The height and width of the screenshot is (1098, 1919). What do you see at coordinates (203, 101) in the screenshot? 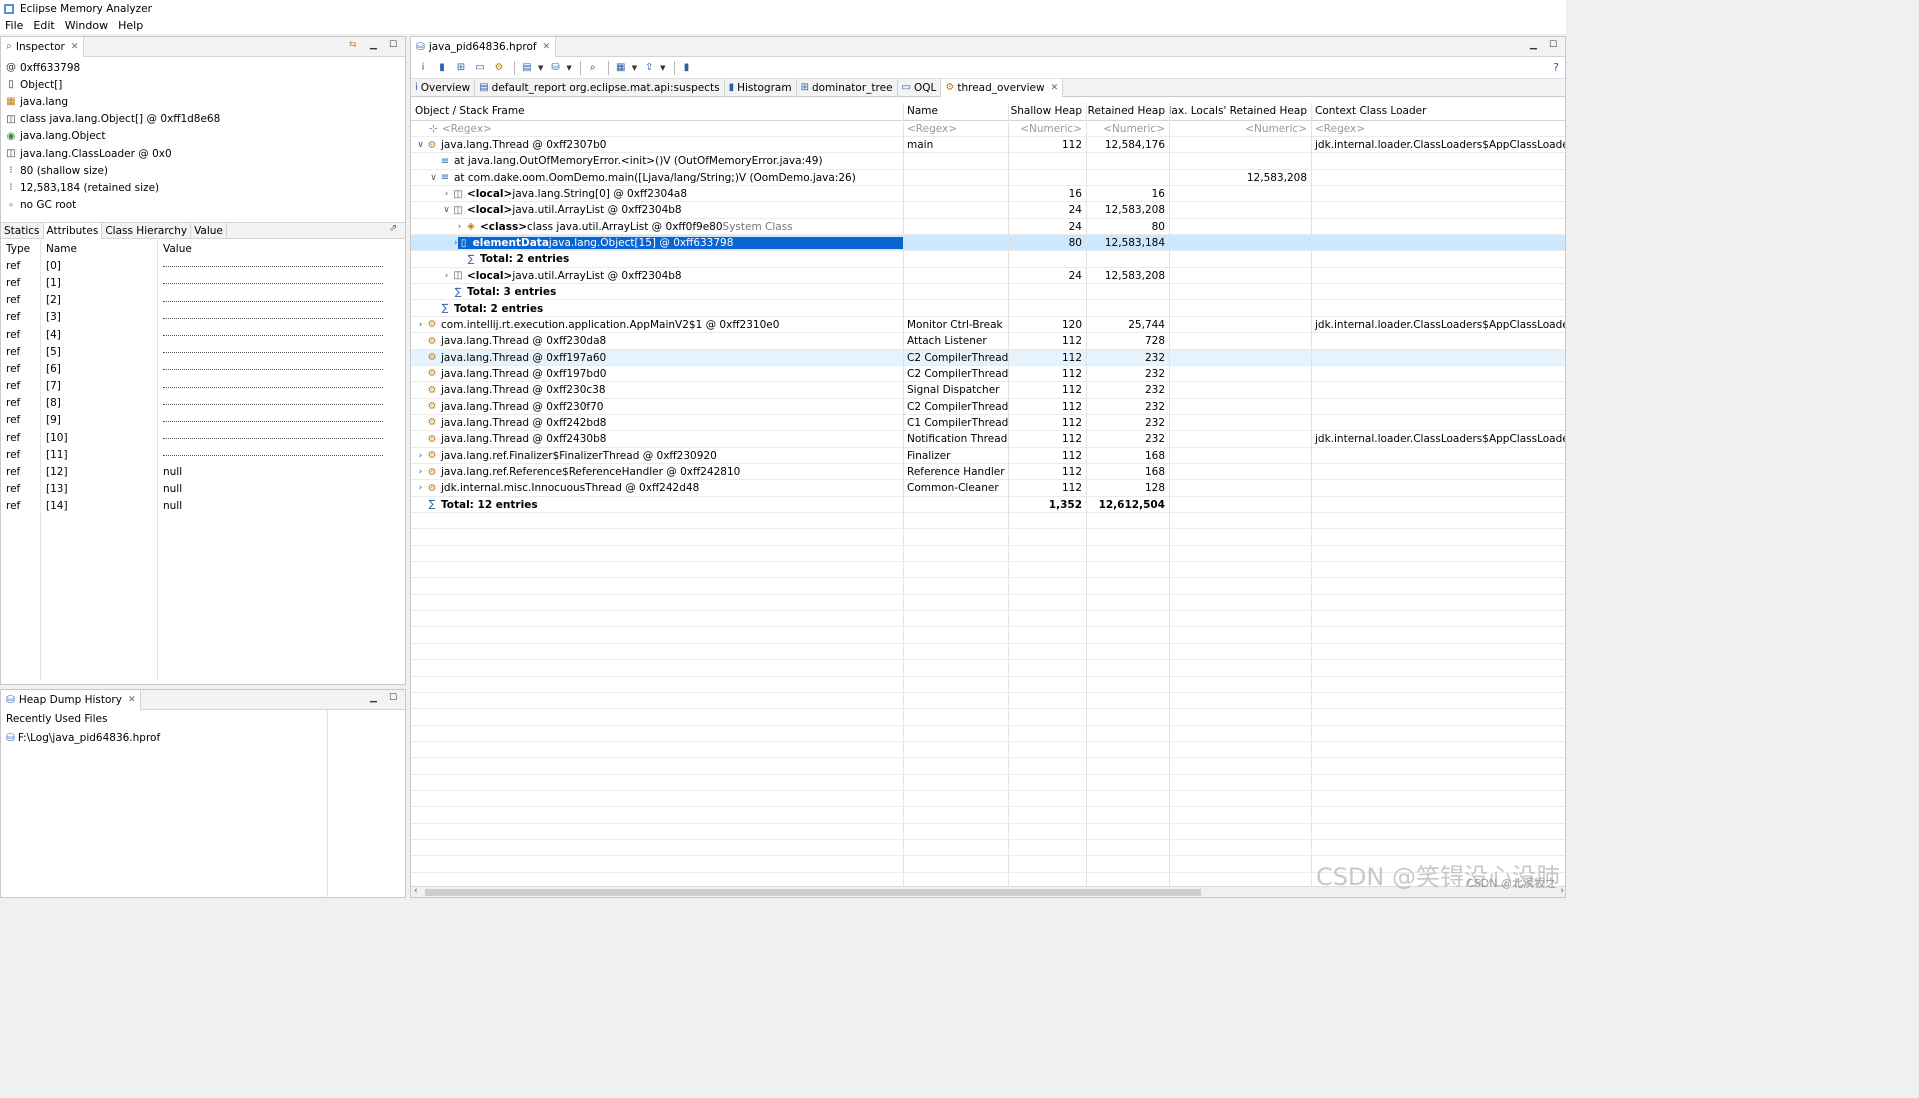
I see `inspector-row: ▦ java.lang` at bounding box center [203, 101].